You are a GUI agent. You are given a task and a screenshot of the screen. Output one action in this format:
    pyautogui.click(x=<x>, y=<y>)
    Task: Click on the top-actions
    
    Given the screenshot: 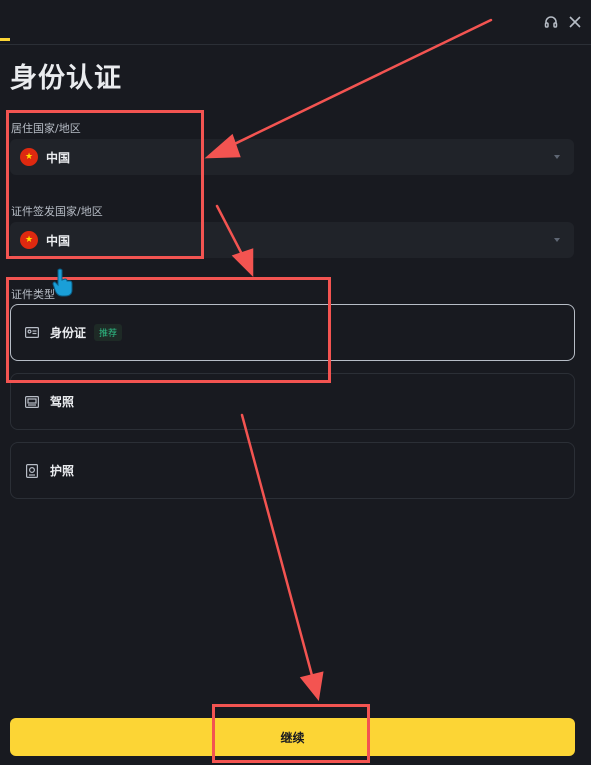 What is the action you would take?
    pyautogui.click(x=563, y=22)
    